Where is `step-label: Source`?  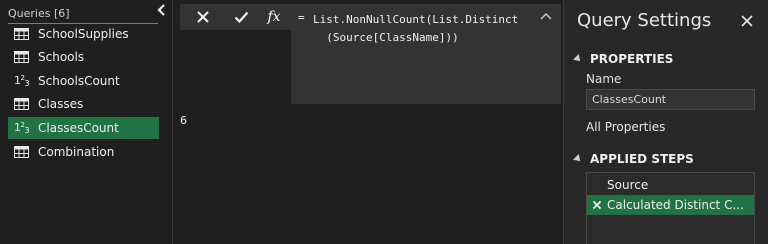
step-label: Source is located at coordinates (628, 185).